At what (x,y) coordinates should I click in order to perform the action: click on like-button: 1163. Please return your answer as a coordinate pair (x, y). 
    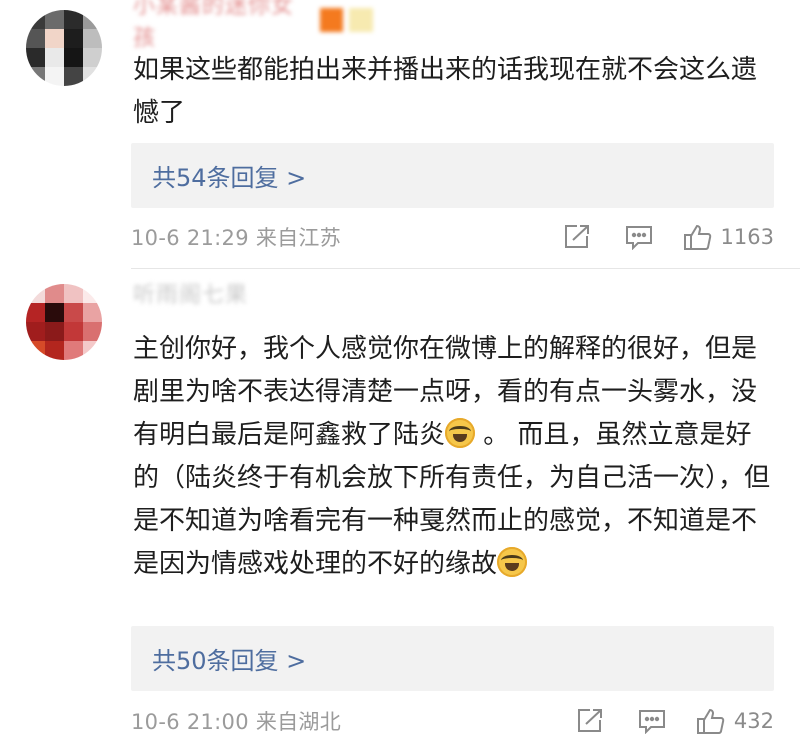
    Looking at the image, I should click on (728, 237).